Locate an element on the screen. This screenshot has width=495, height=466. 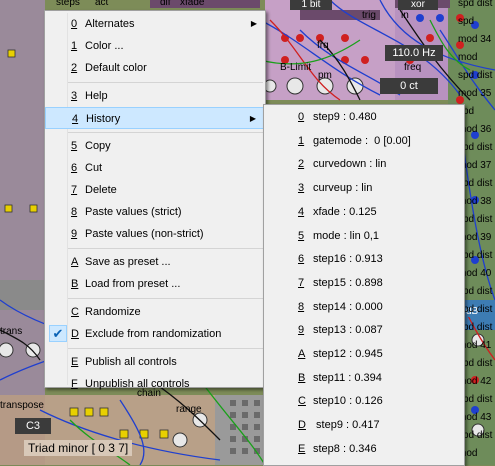
history-item-accelerator: 8 is located at coordinates (301, 306).